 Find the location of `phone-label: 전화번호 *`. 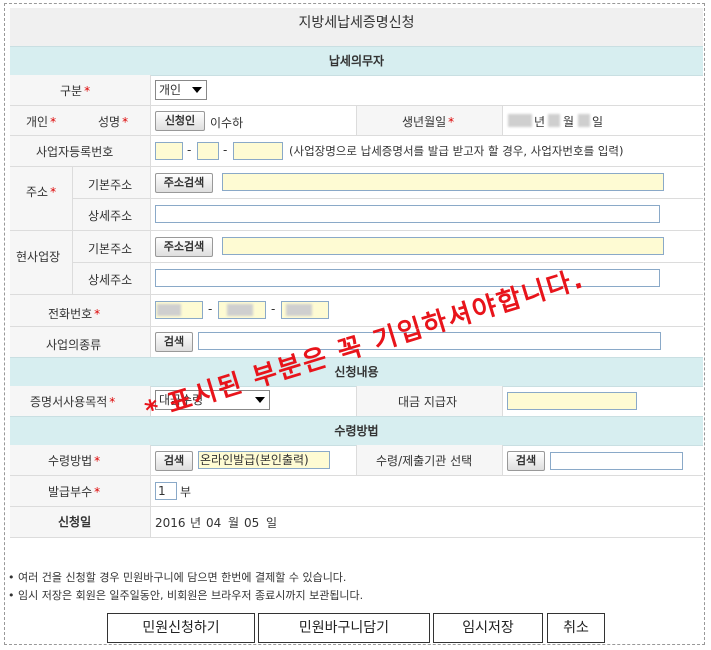

phone-label: 전화번호 * is located at coordinates (74, 314).